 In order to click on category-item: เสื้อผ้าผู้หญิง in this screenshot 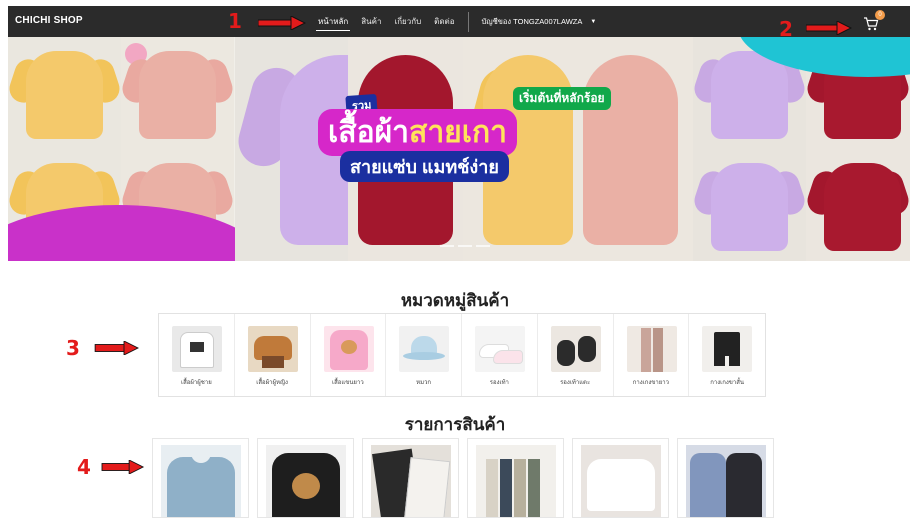, I will do `click(273, 355)`.